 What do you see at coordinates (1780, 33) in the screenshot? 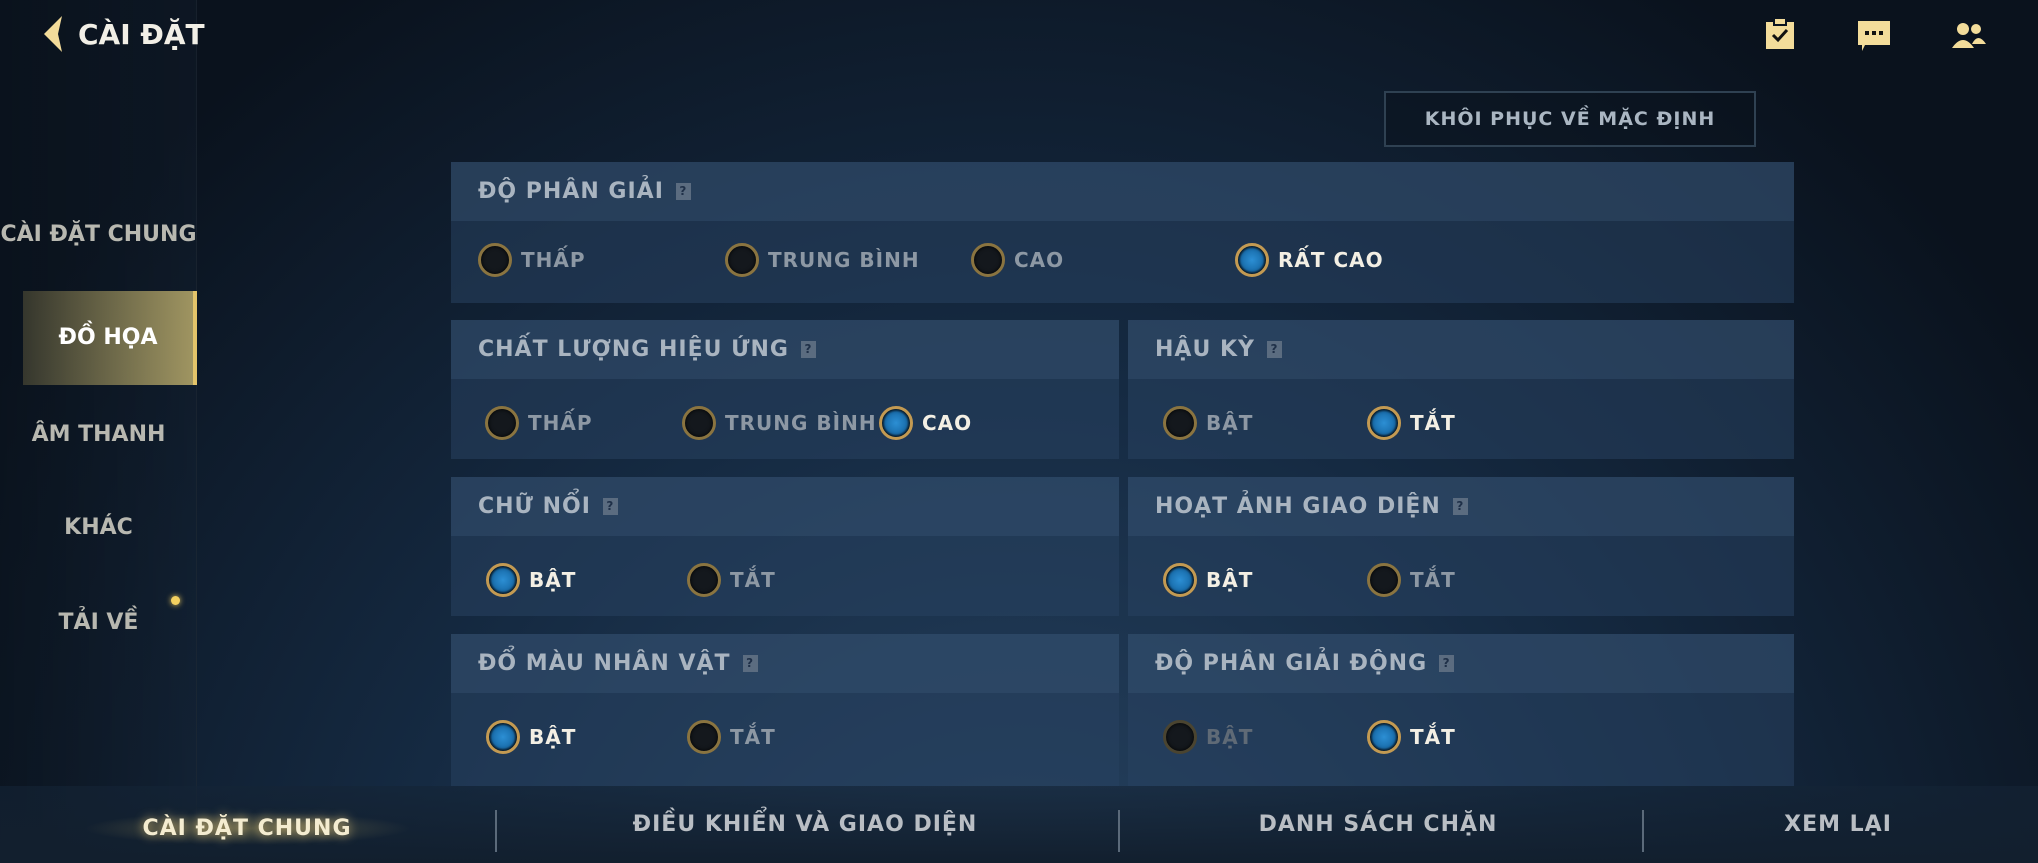
I see `clipboard-check-icon` at bounding box center [1780, 33].